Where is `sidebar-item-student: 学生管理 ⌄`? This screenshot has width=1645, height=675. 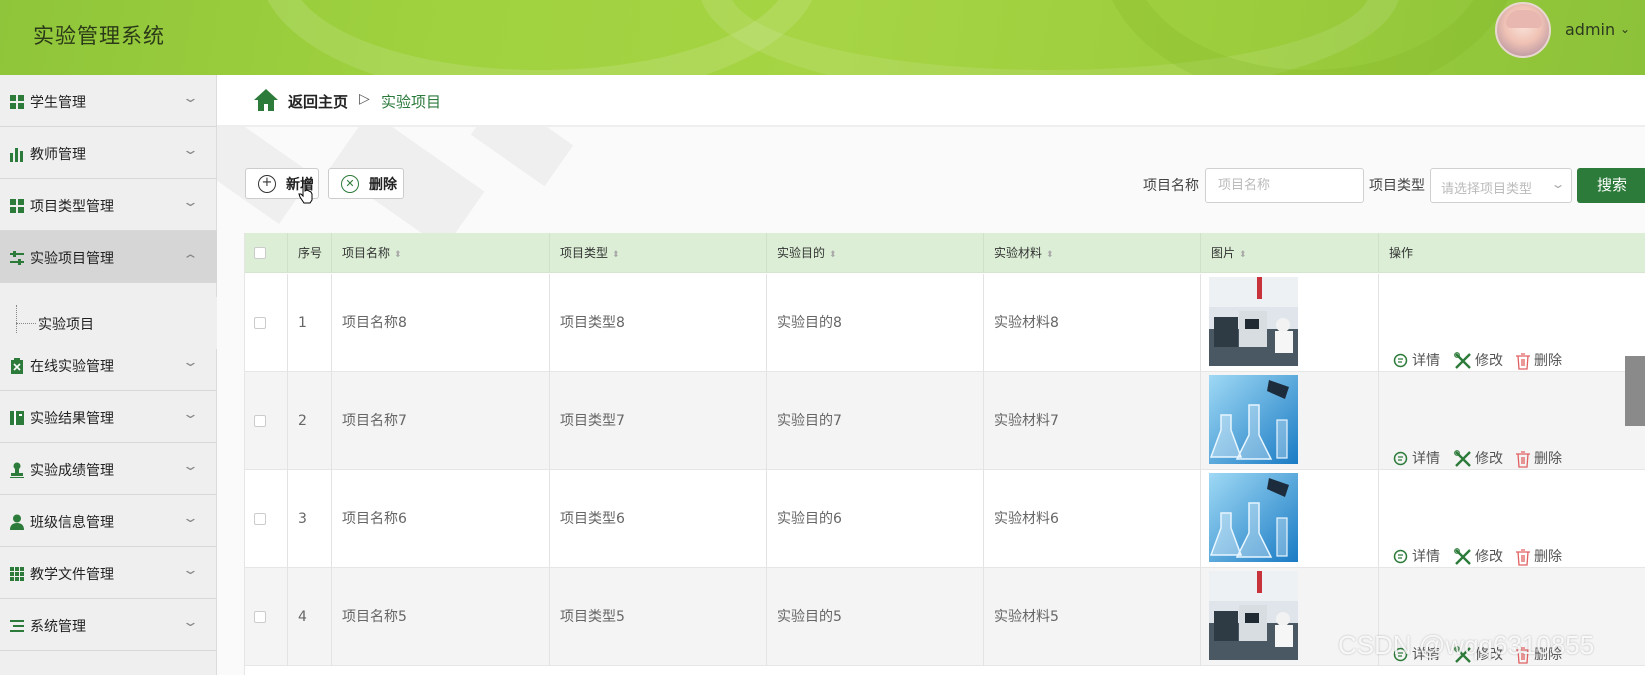
sidebar-item-student: 学生管理 ⌄ is located at coordinates (108, 101).